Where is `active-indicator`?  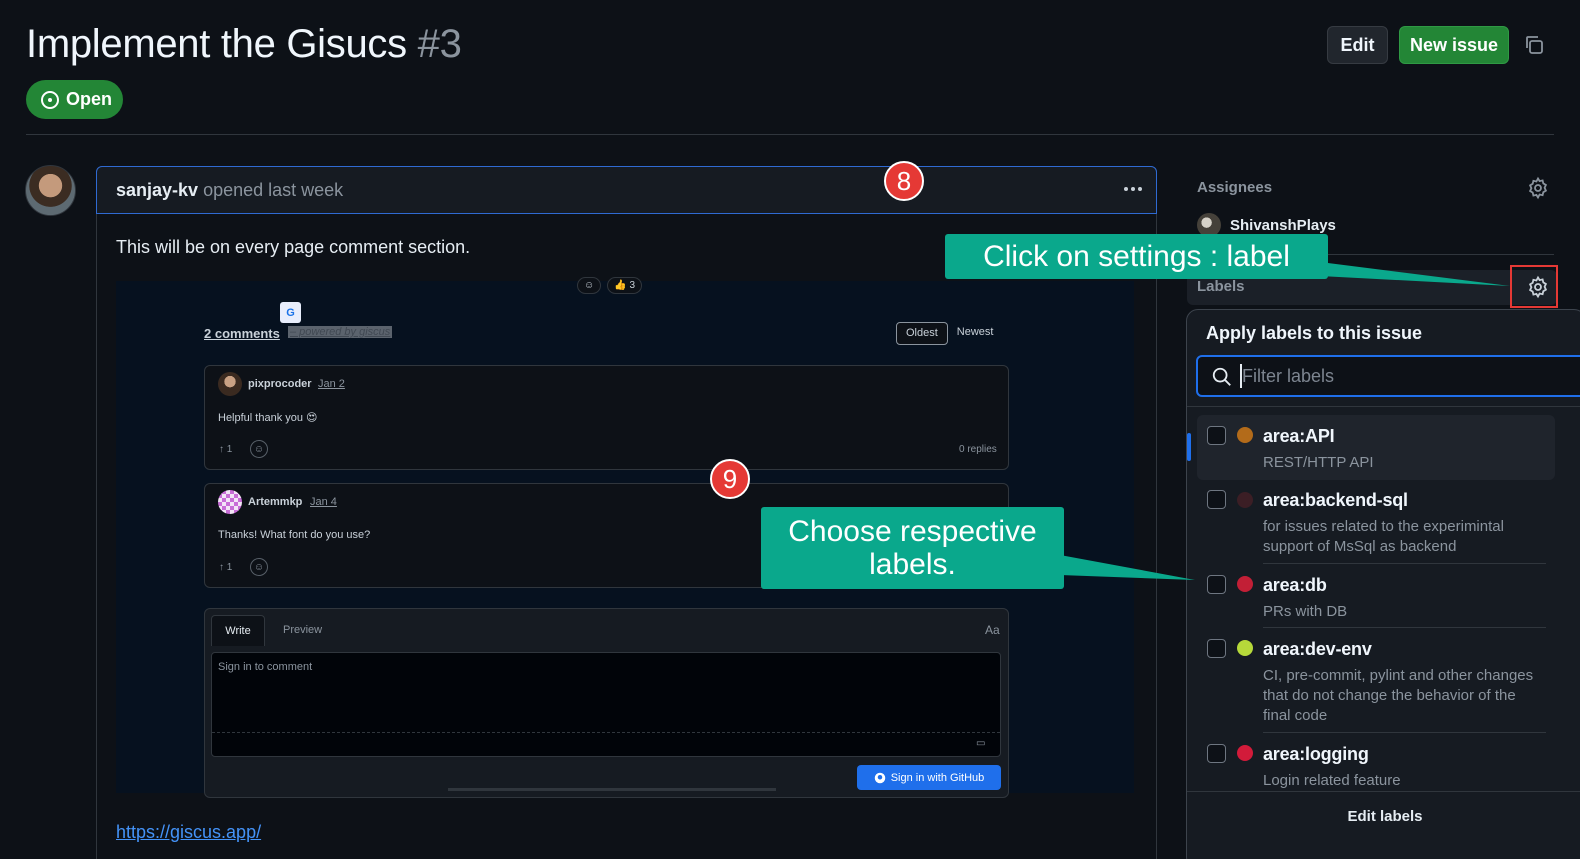
active-indicator is located at coordinates (1189, 447).